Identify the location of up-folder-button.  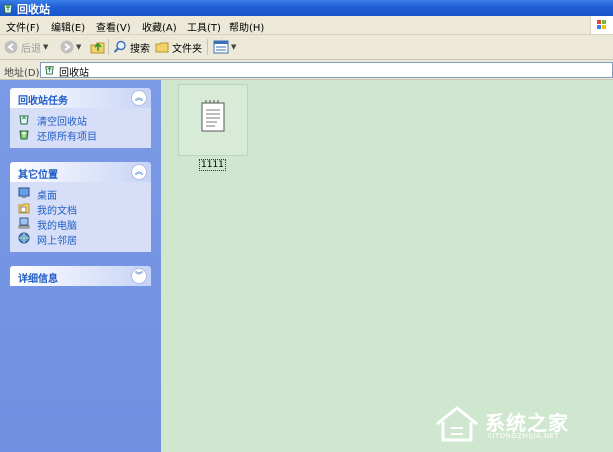
(98, 47).